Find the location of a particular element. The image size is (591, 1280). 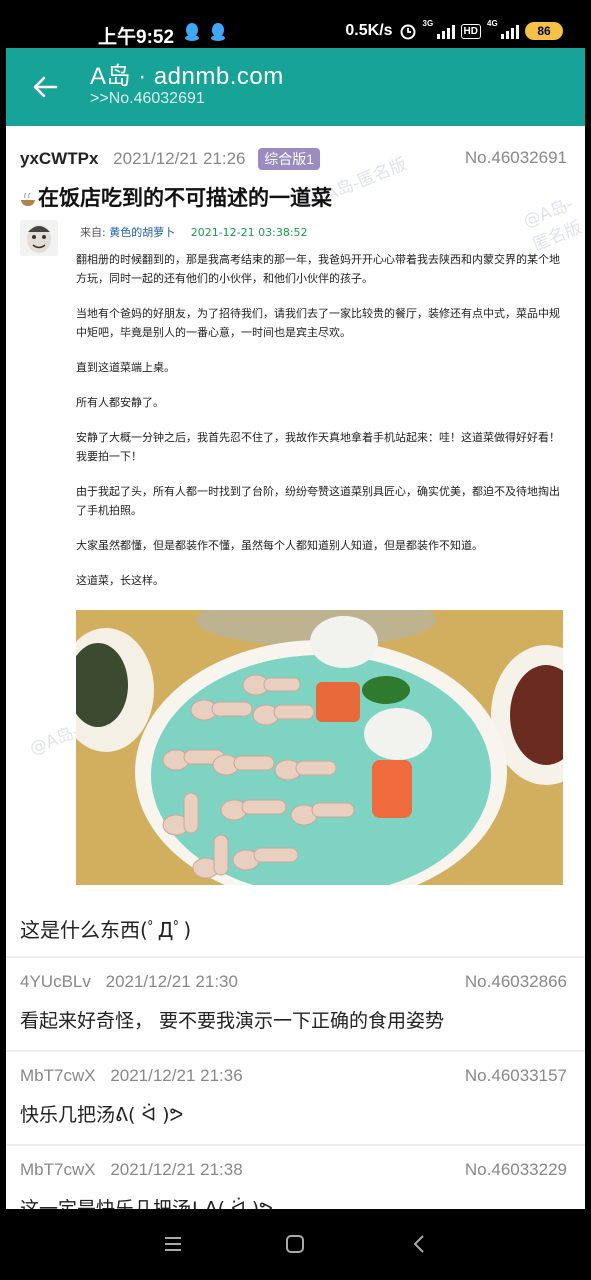

avatar is located at coordinates (39, 238).